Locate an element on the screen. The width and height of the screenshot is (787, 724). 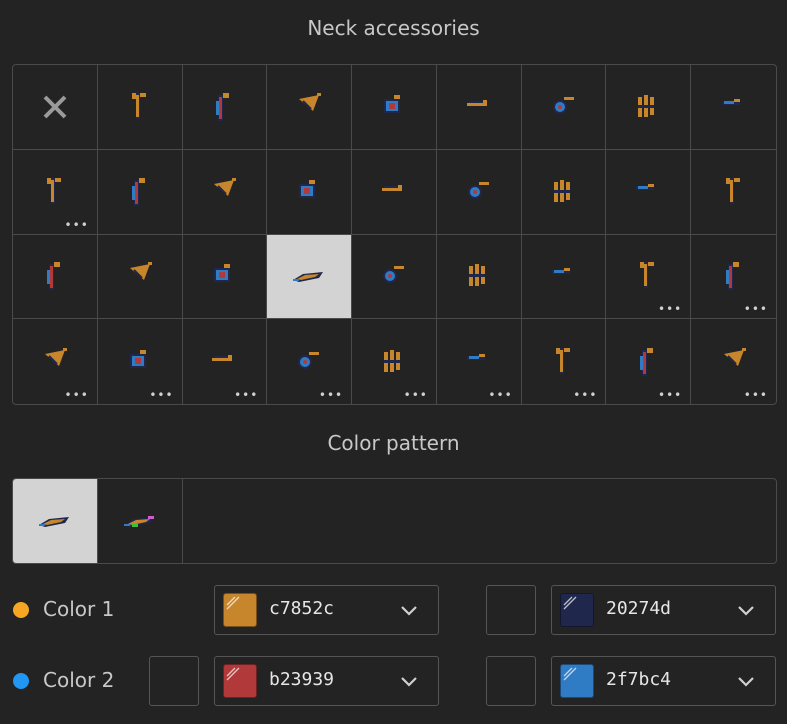
accessory-option-acc-34: ••• is located at coordinates (649, 361).